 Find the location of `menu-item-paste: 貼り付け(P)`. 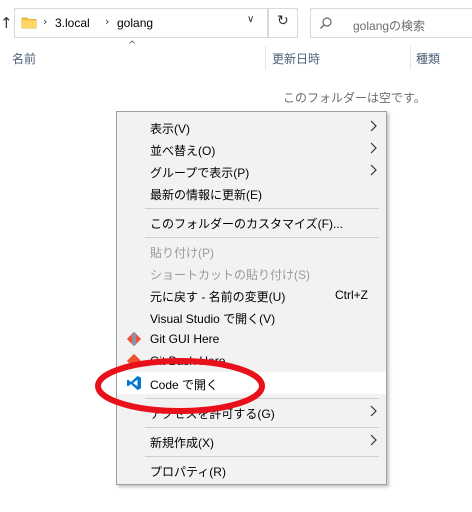

menu-item-paste: 貼り付け(P) is located at coordinates (251, 251).